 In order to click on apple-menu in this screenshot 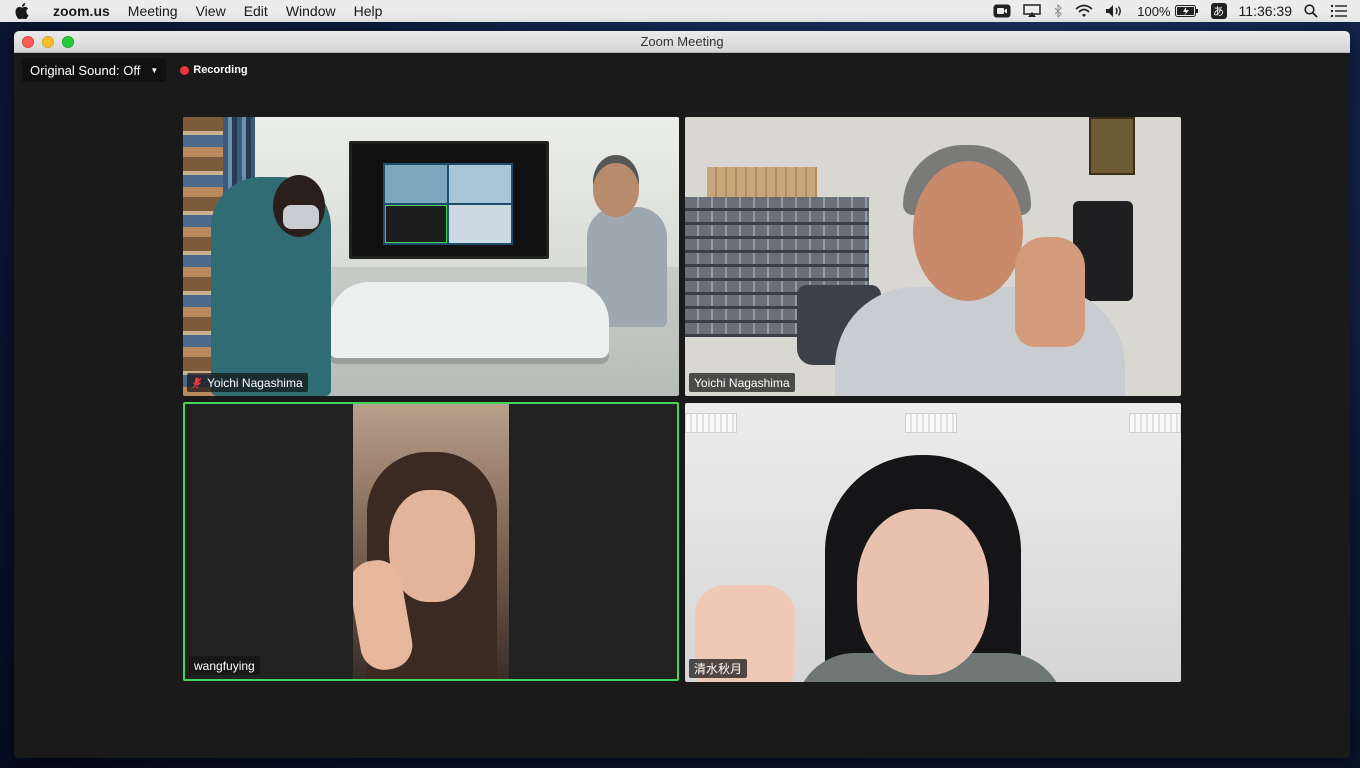, I will do `click(22, 11)`.